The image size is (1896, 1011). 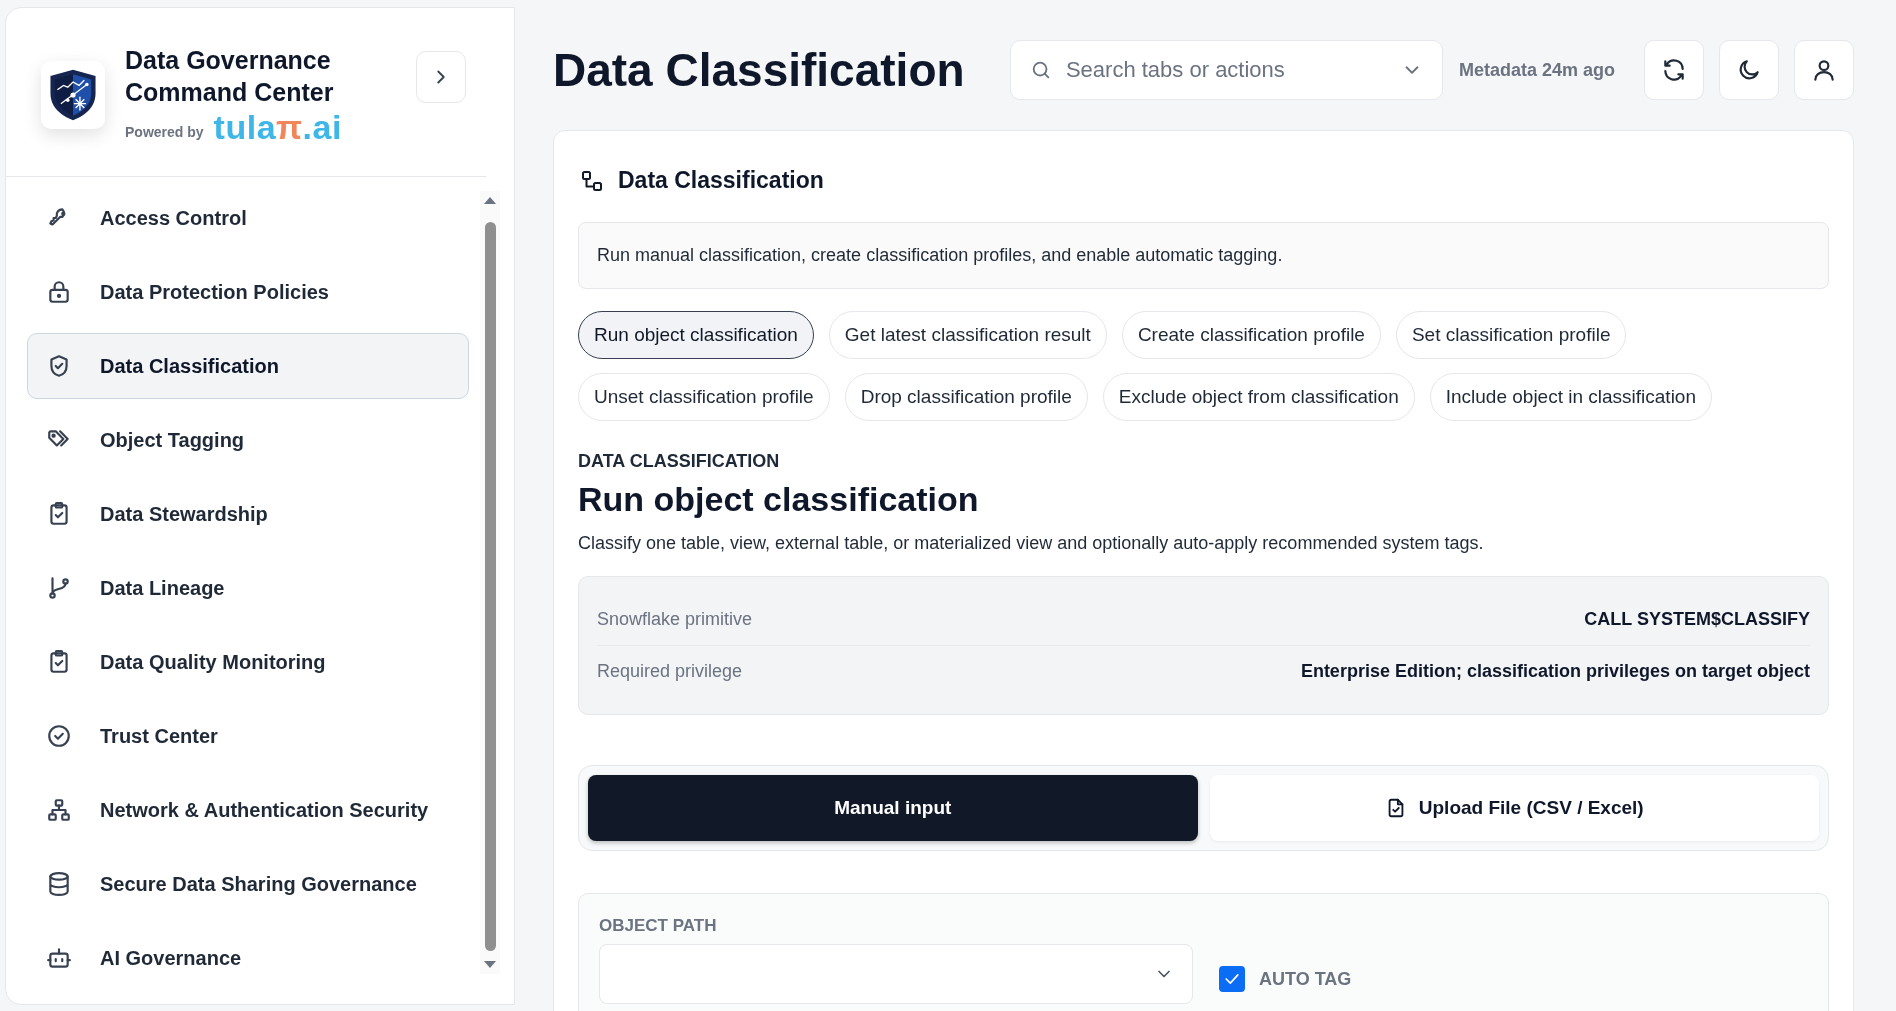 I want to click on action-chip: Set classification profile, so click(x=1511, y=335).